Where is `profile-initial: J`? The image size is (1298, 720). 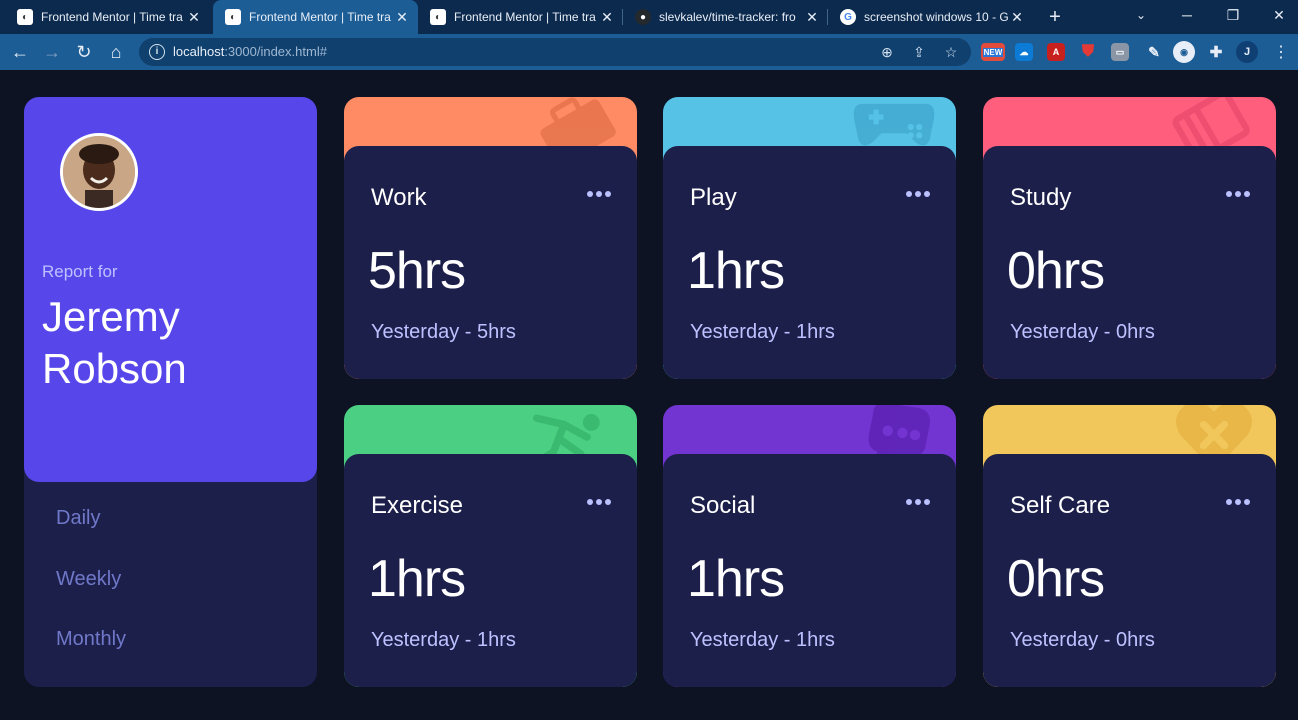
profile-initial: J is located at coordinates (1247, 52).